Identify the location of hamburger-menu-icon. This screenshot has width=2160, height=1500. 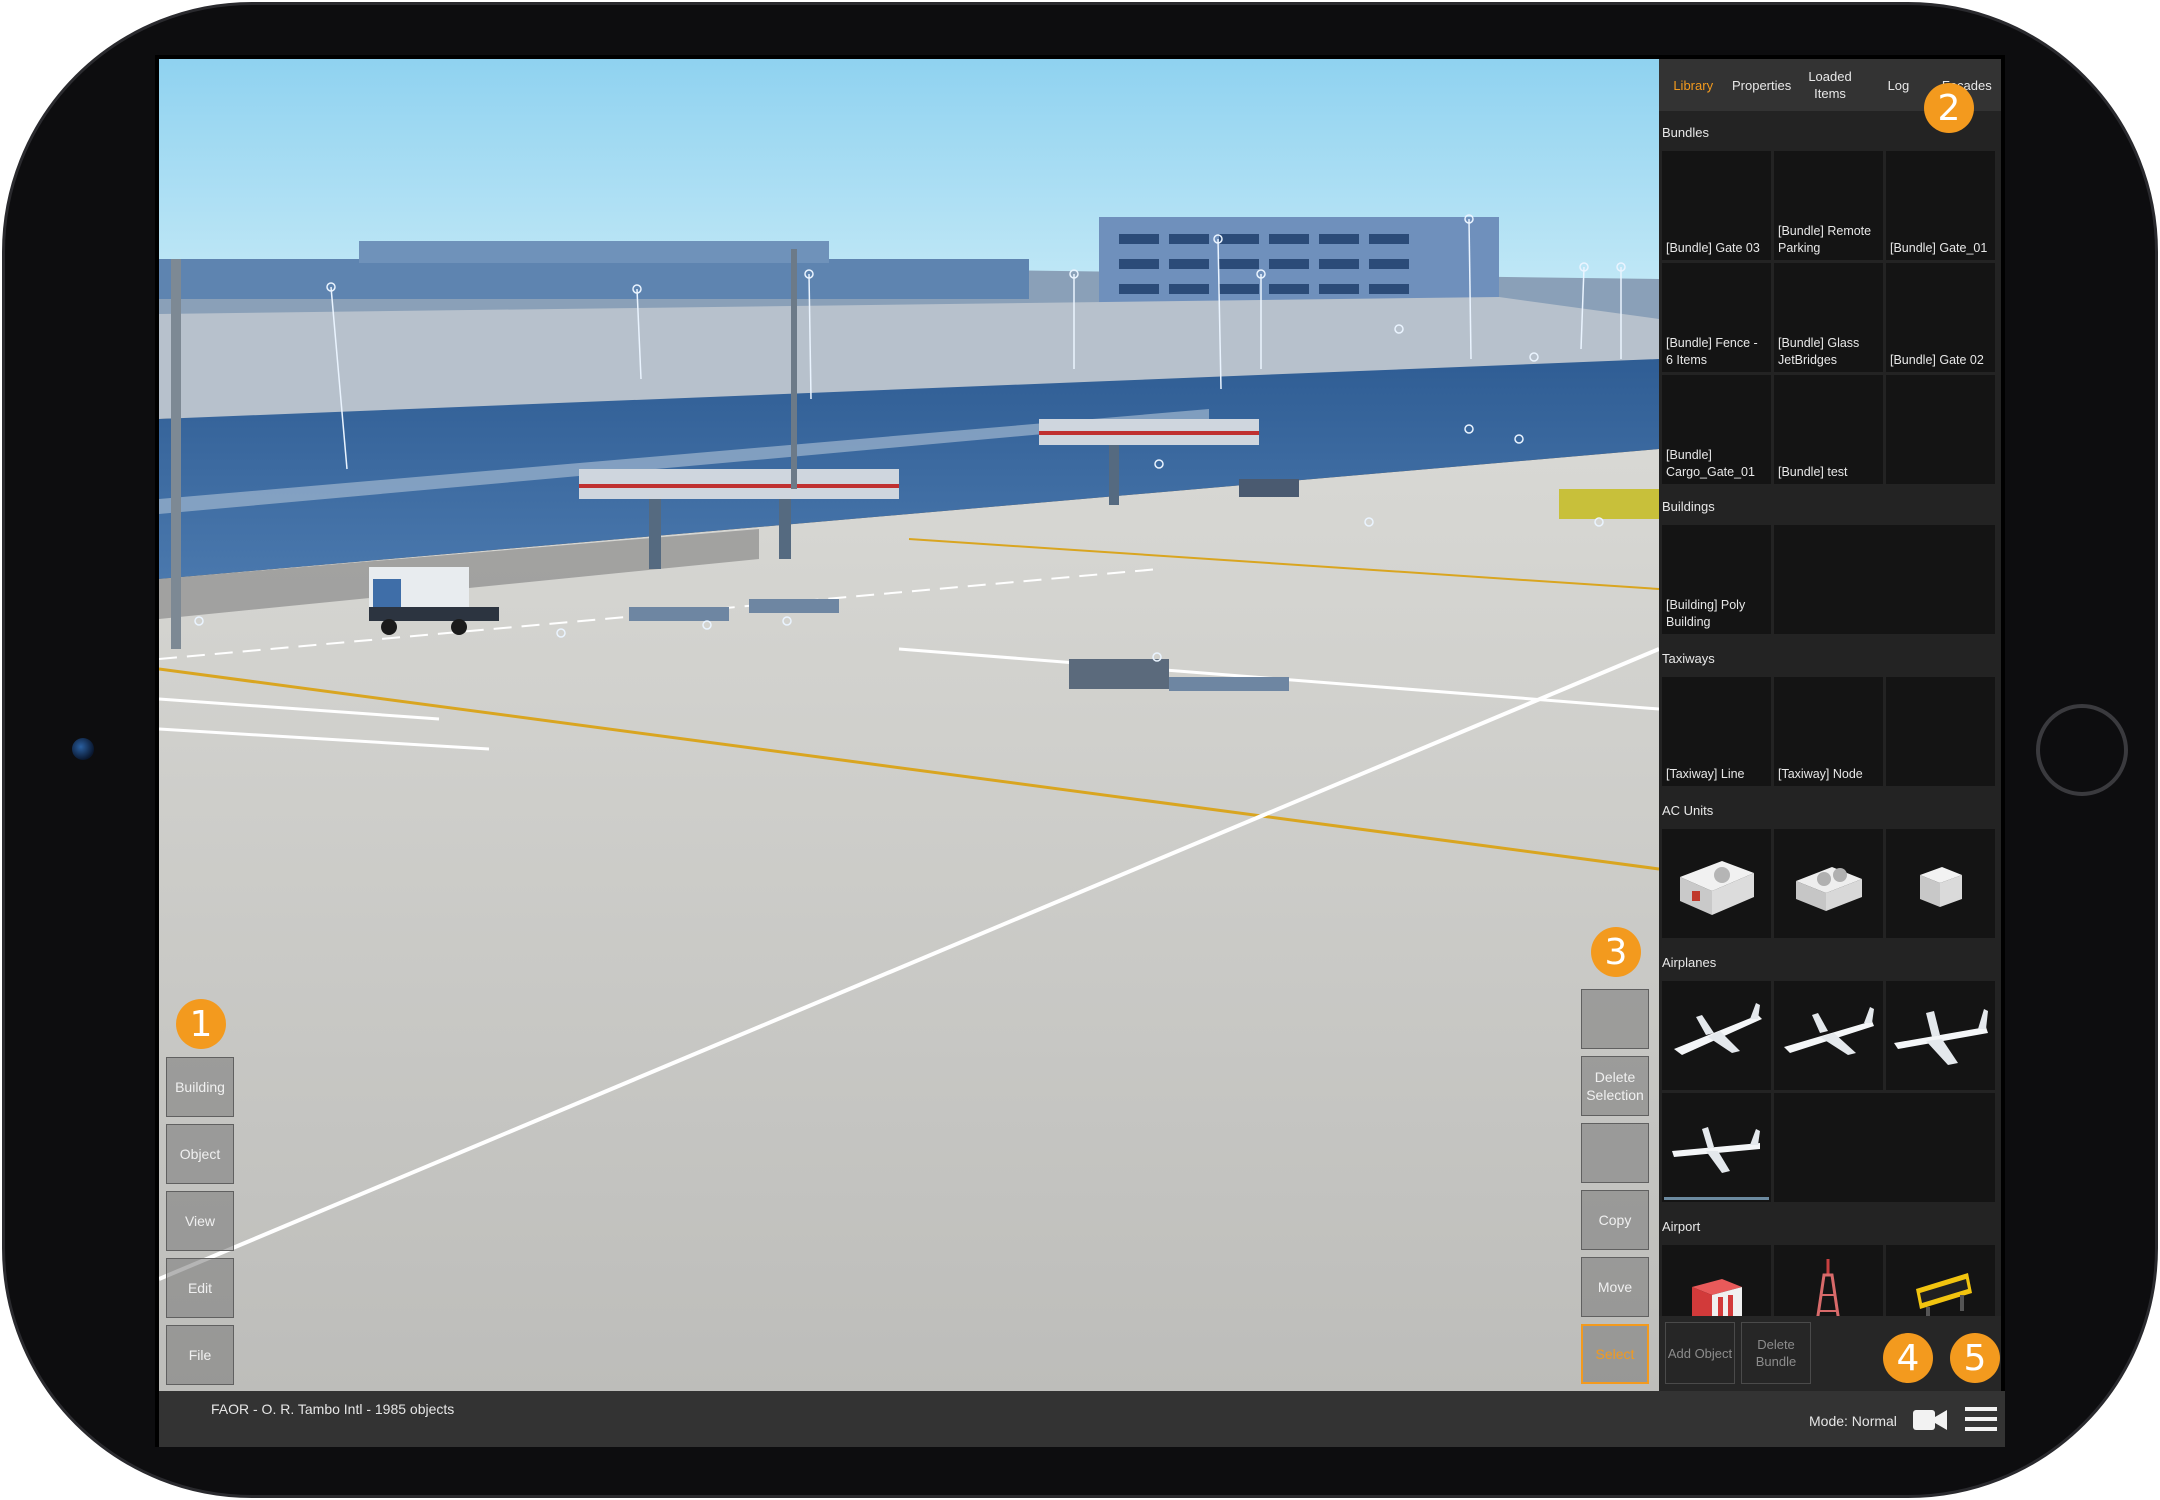
(1981, 1419).